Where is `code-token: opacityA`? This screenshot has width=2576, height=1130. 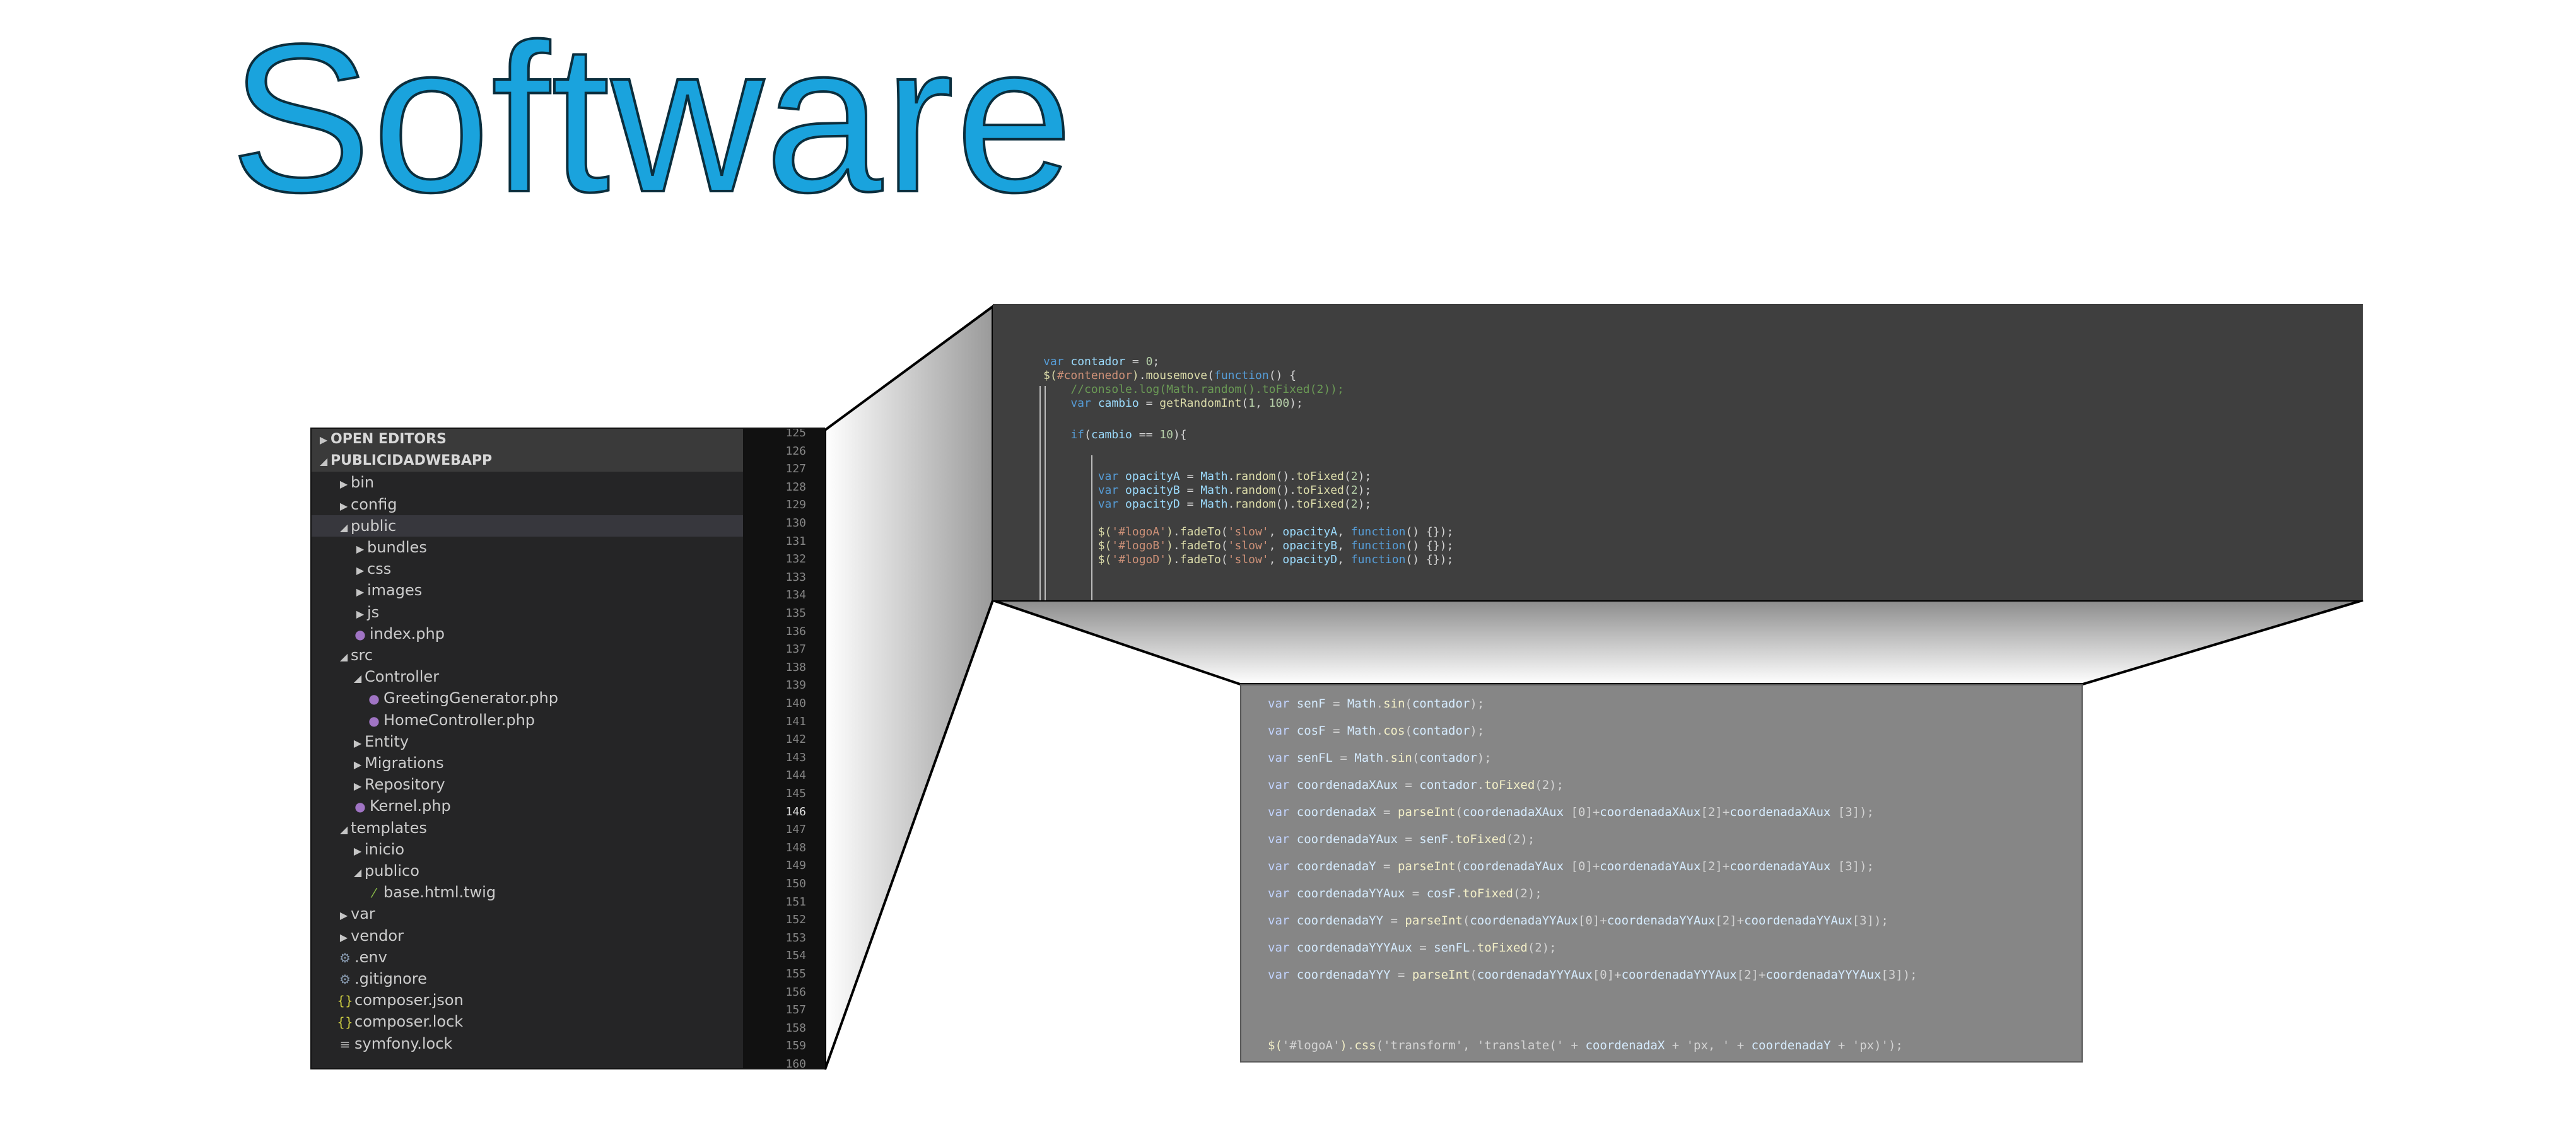
code-token: opacityA is located at coordinates (1152, 476).